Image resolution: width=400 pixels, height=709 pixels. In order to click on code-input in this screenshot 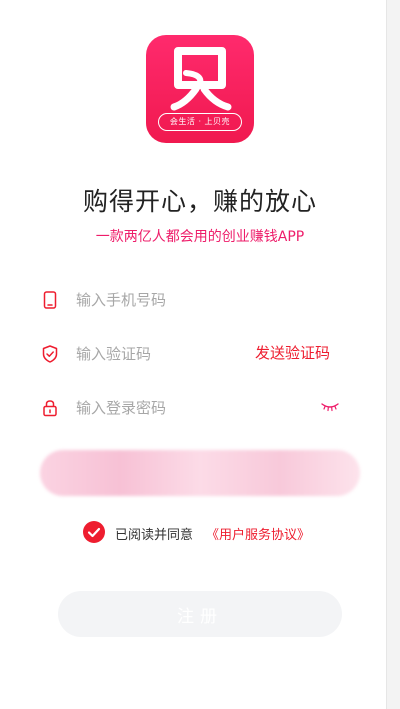, I will do `click(171, 354)`.